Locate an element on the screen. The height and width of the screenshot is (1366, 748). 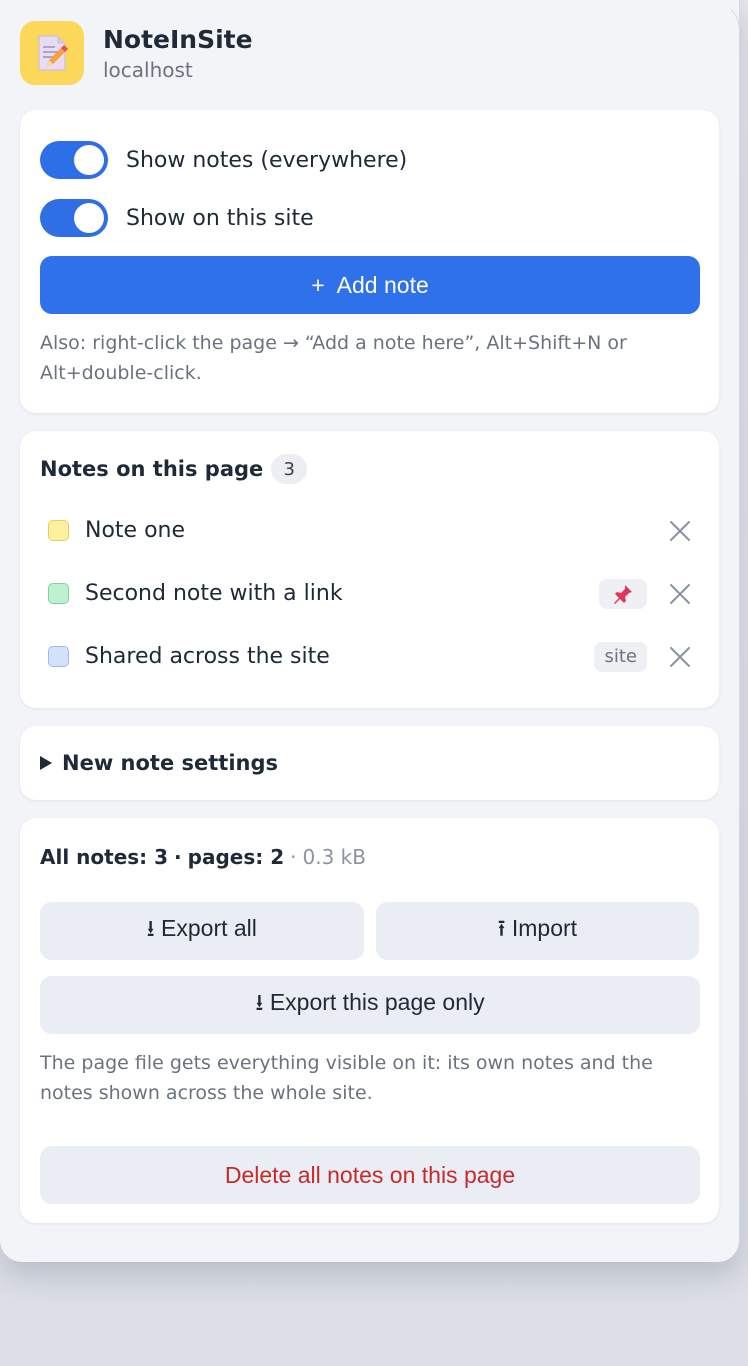
add-note-button: + Add note is located at coordinates (370, 285).